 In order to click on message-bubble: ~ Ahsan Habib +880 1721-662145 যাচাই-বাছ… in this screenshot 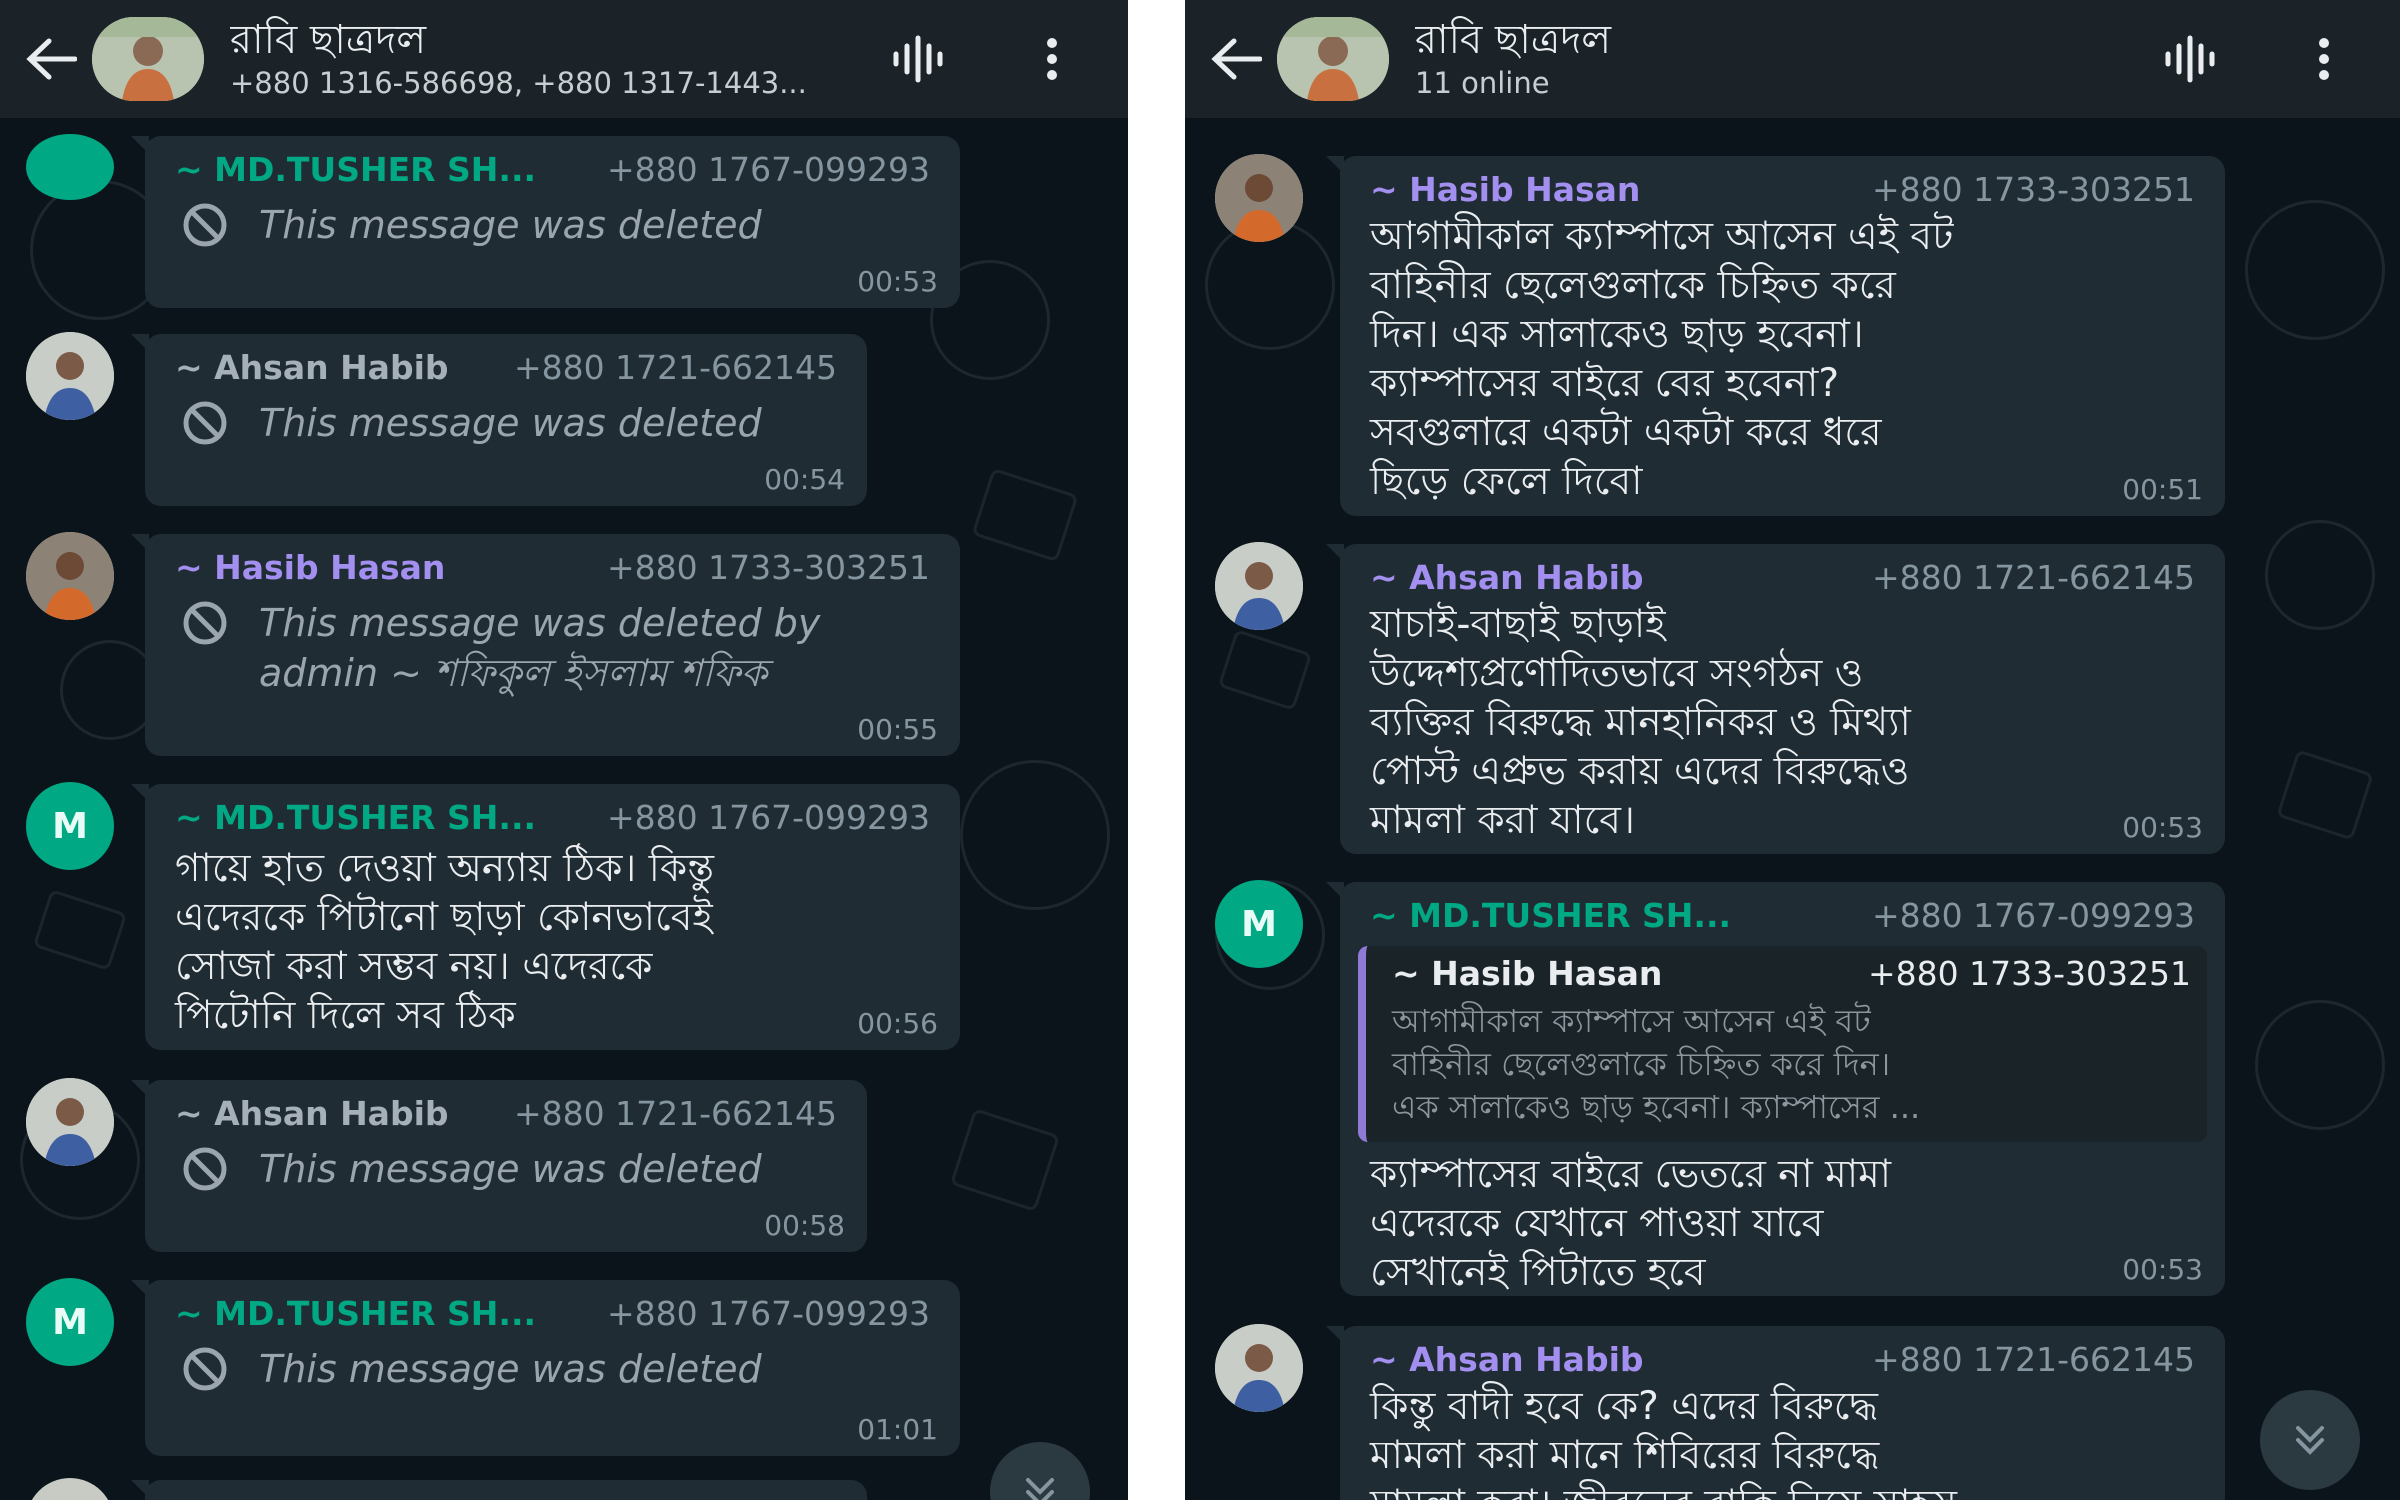, I will do `click(1775, 699)`.